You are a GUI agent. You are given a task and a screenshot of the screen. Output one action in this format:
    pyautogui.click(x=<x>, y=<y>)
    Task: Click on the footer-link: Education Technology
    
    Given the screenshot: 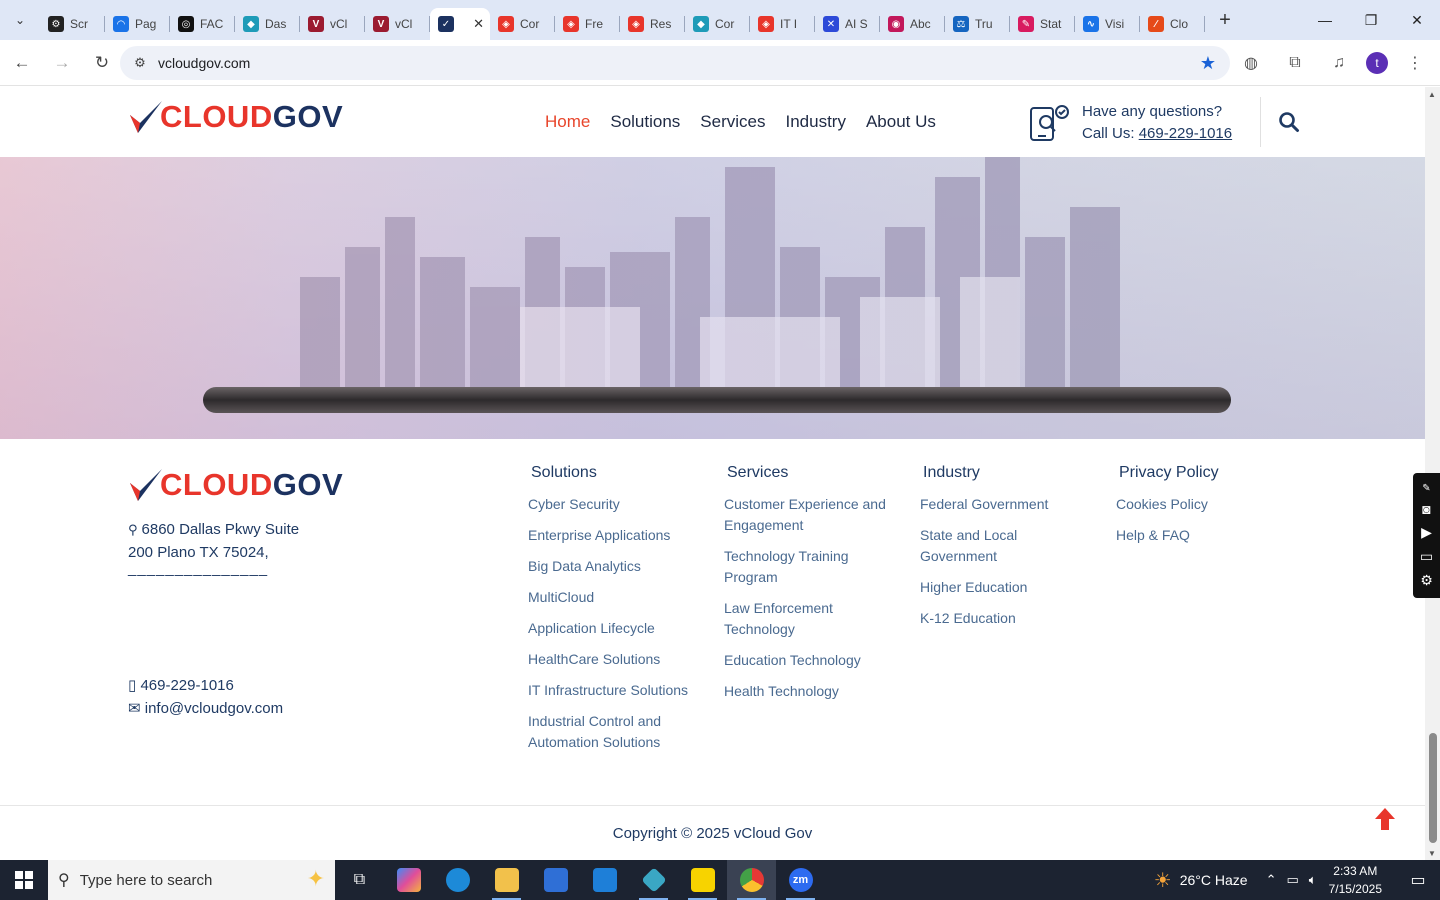 What is the action you would take?
    pyautogui.click(x=809, y=660)
    